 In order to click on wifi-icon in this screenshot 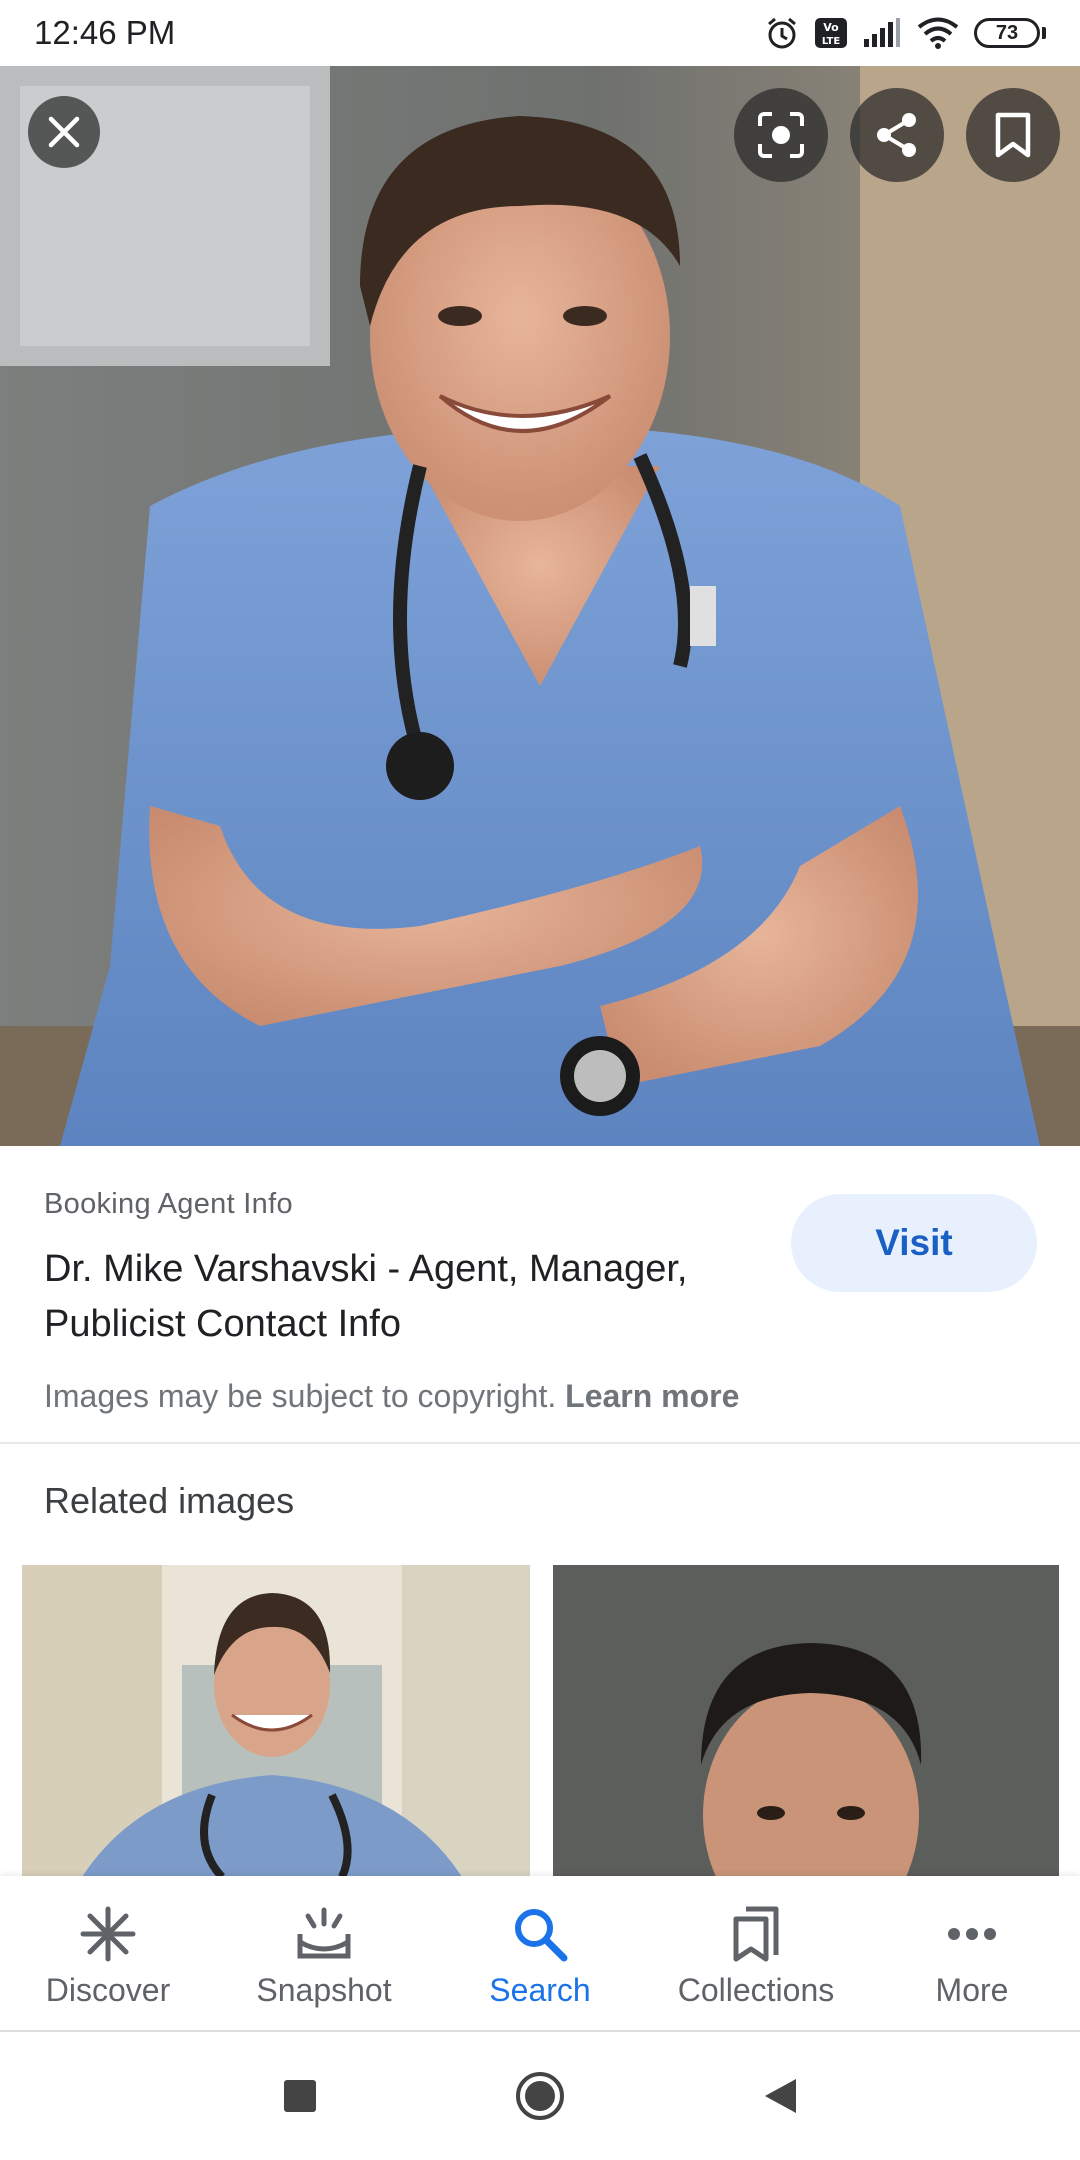, I will do `click(938, 33)`.